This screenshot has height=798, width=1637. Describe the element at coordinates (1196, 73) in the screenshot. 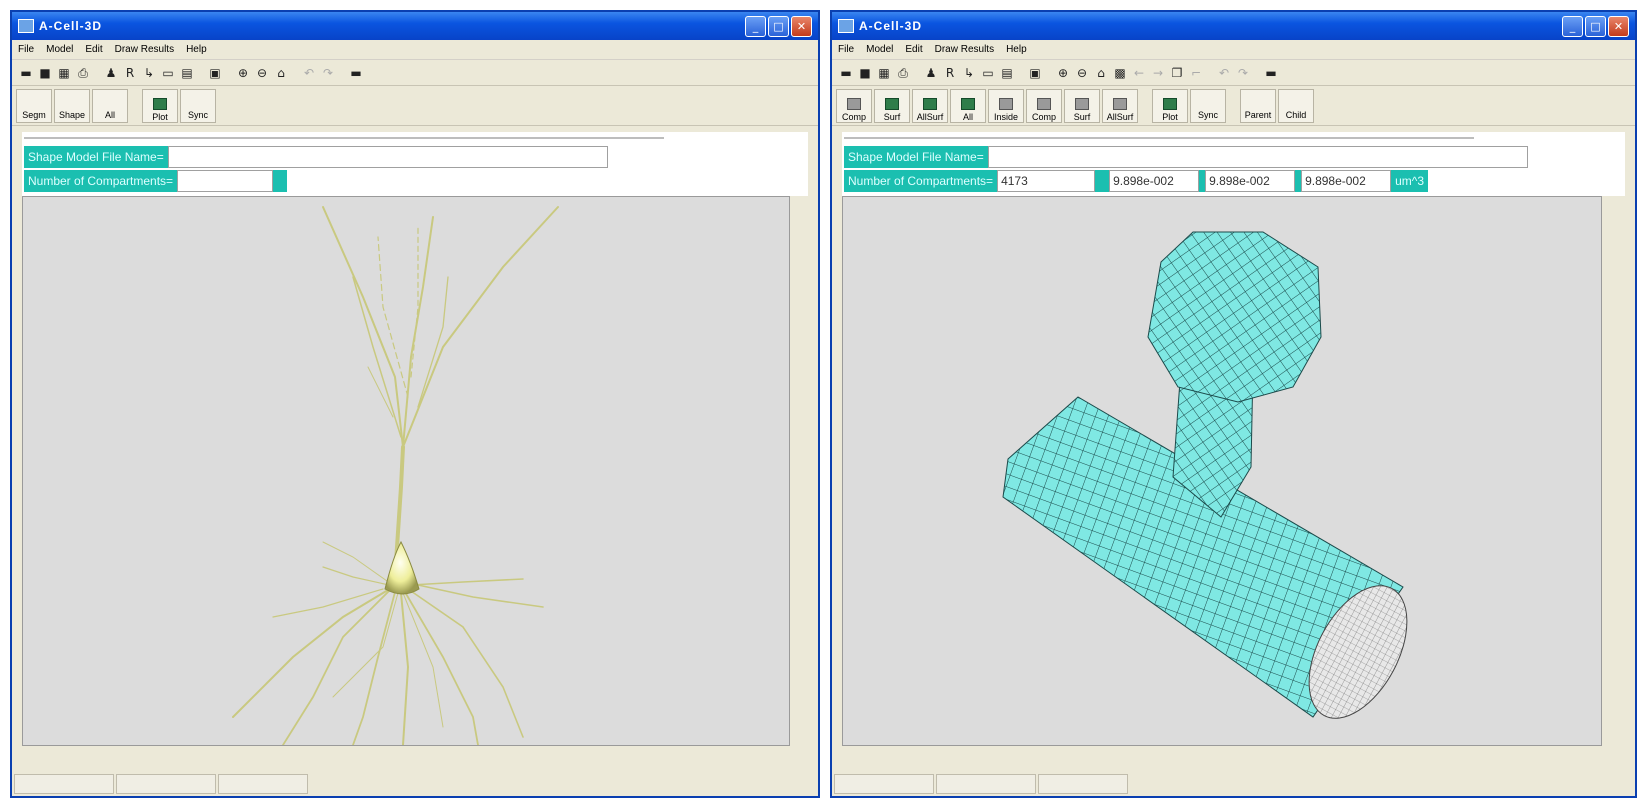

I see `paste-icon: ⌐` at that location.